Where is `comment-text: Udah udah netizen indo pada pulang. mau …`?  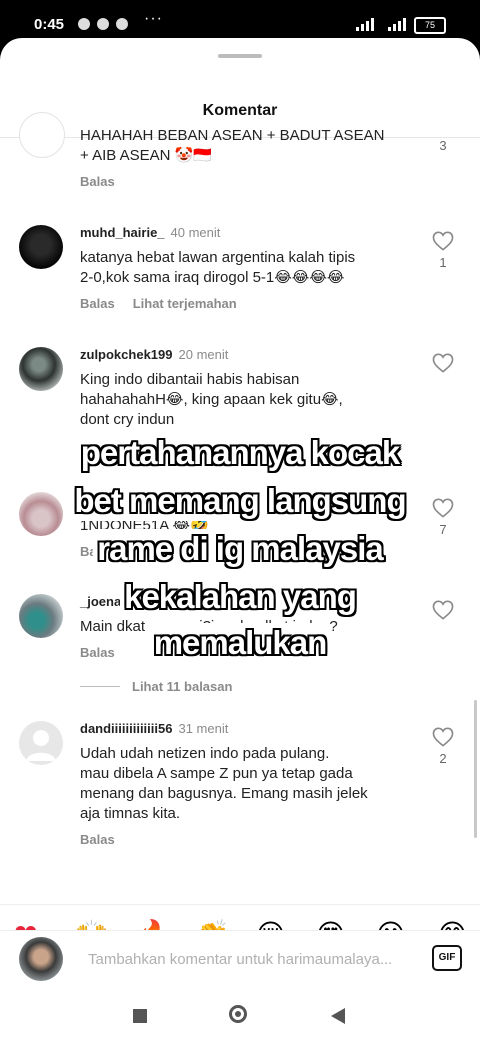 comment-text: Udah udah netizen indo pada pulang. mau … is located at coordinates (224, 783).